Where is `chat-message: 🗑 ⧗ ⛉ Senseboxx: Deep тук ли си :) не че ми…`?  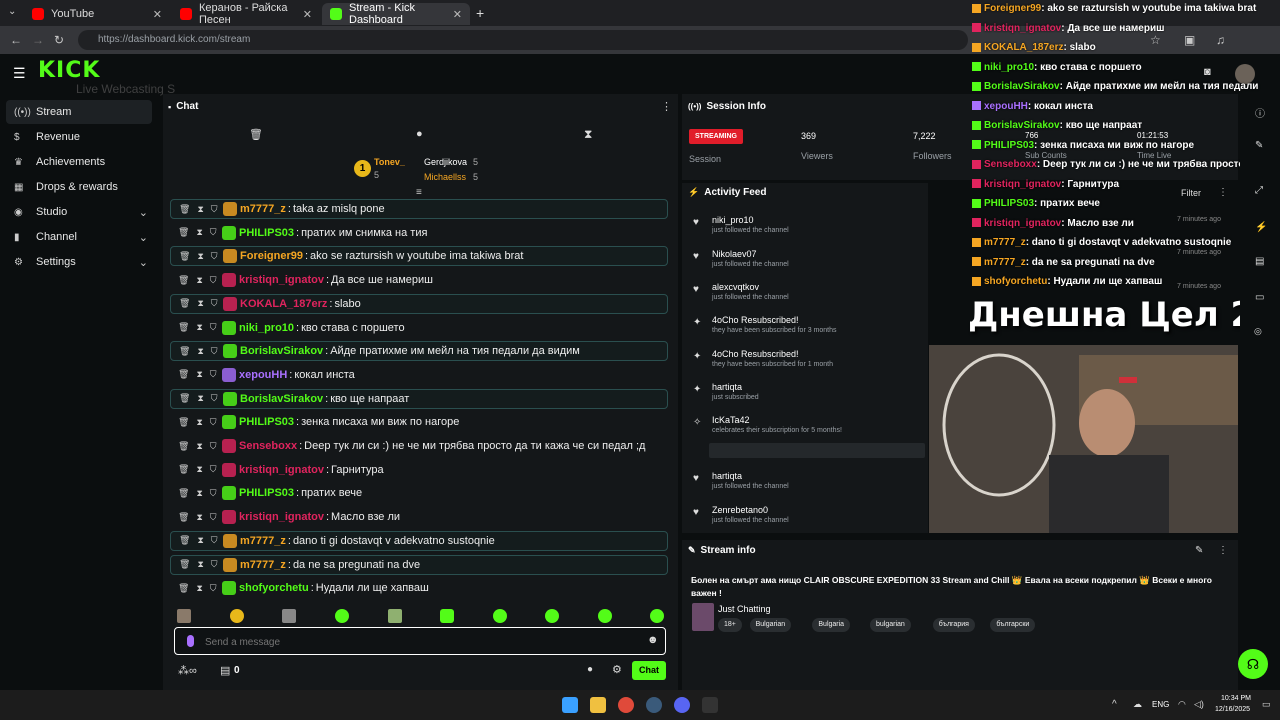 chat-message: 🗑 ⧗ ⛉ Senseboxx: Deep тук ли си :) не че ми… is located at coordinates (419, 446).